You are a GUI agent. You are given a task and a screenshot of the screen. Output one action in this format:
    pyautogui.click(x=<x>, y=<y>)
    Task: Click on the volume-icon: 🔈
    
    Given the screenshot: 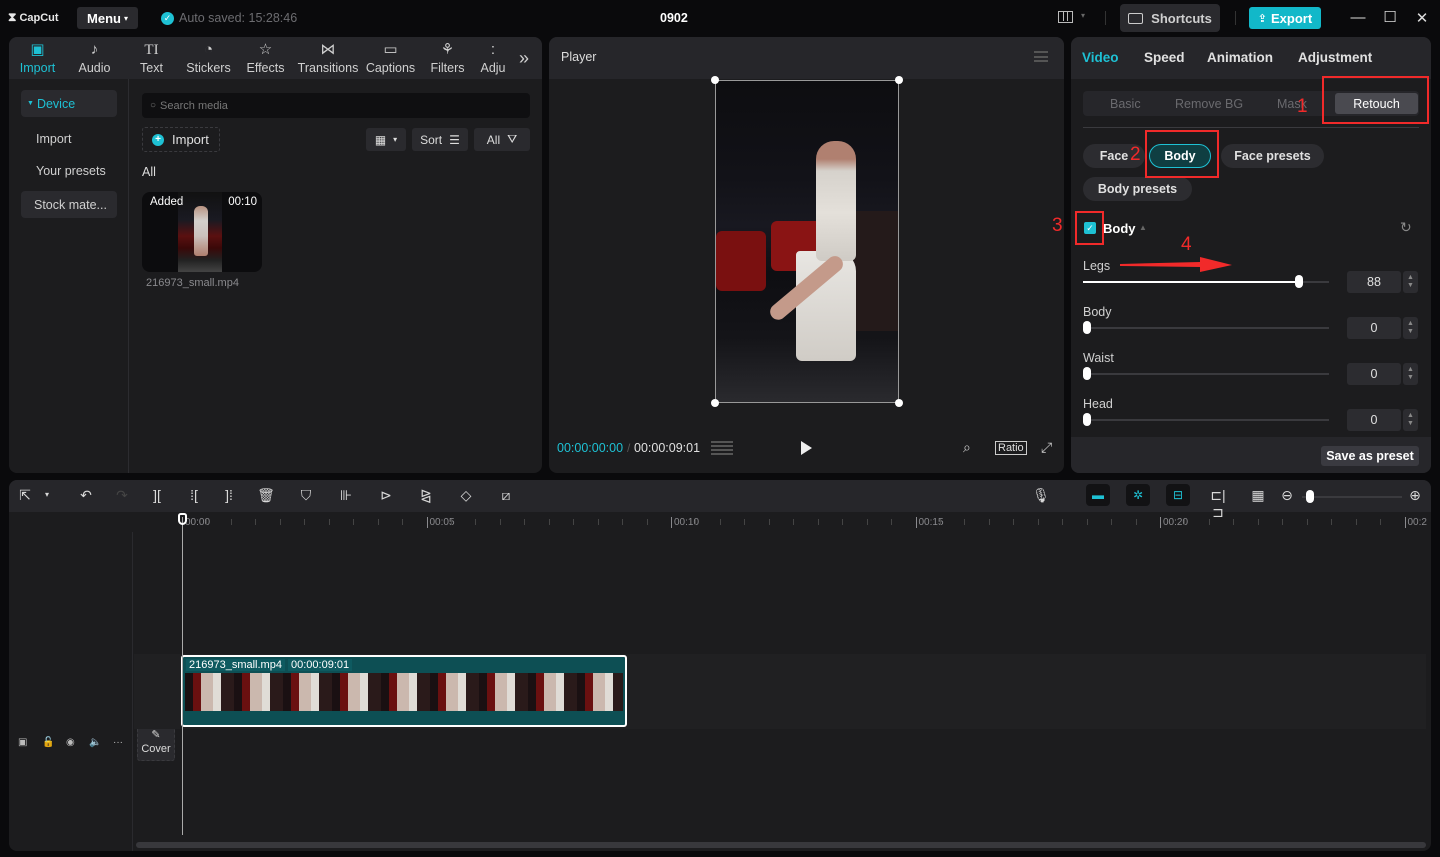 What is the action you would take?
    pyautogui.click(x=95, y=742)
    